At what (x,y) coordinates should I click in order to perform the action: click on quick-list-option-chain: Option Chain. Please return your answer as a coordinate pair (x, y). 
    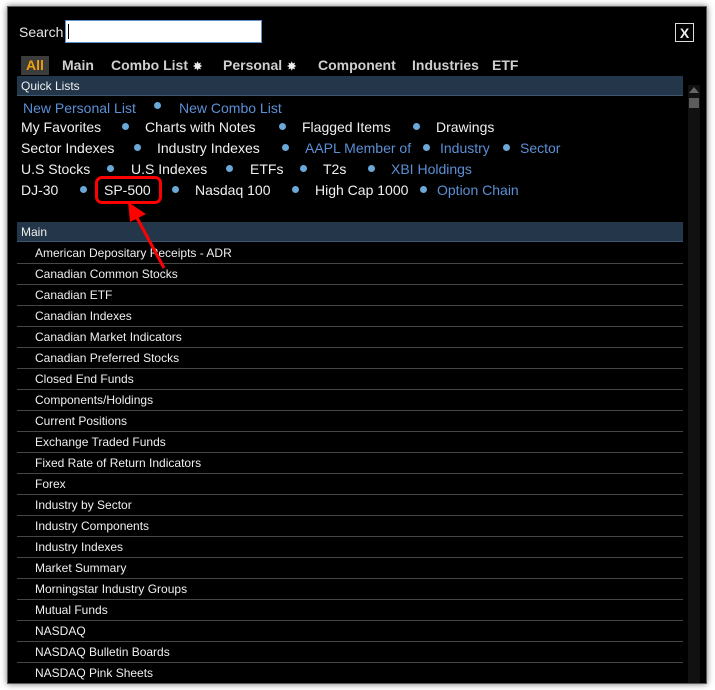
    Looking at the image, I should click on (478, 190).